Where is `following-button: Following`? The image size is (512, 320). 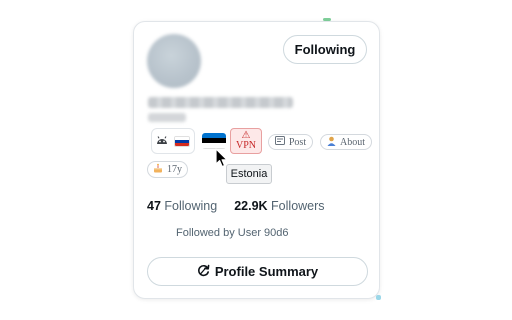 following-button: Following is located at coordinates (325, 49).